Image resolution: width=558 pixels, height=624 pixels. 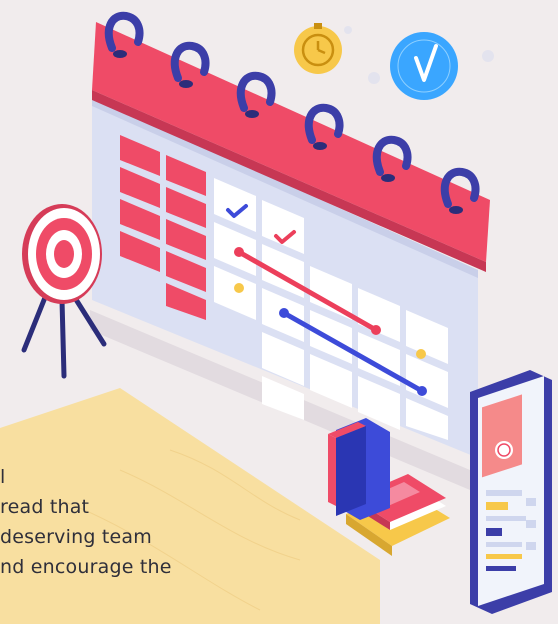 What do you see at coordinates (76, 537) in the screenshot?
I see `body-text-line: deserving team` at bounding box center [76, 537].